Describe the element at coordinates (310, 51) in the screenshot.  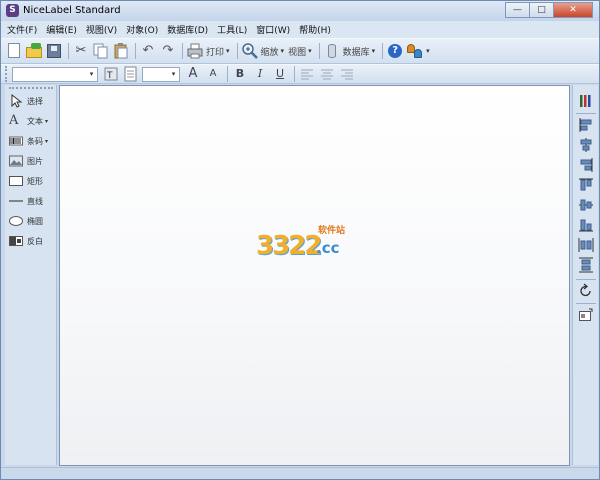
I see `view-dropdown-icon: ▾` at that location.